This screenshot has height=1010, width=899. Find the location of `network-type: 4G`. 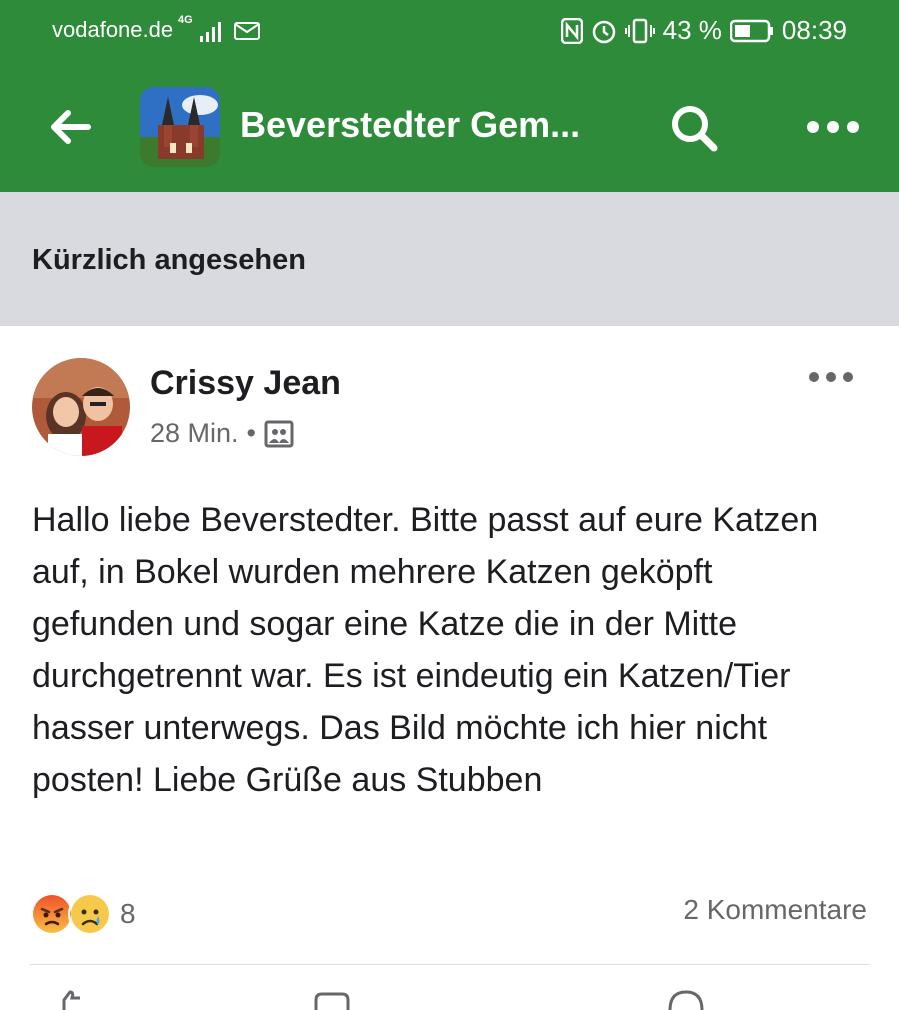

network-type: 4G is located at coordinates (185, 20).